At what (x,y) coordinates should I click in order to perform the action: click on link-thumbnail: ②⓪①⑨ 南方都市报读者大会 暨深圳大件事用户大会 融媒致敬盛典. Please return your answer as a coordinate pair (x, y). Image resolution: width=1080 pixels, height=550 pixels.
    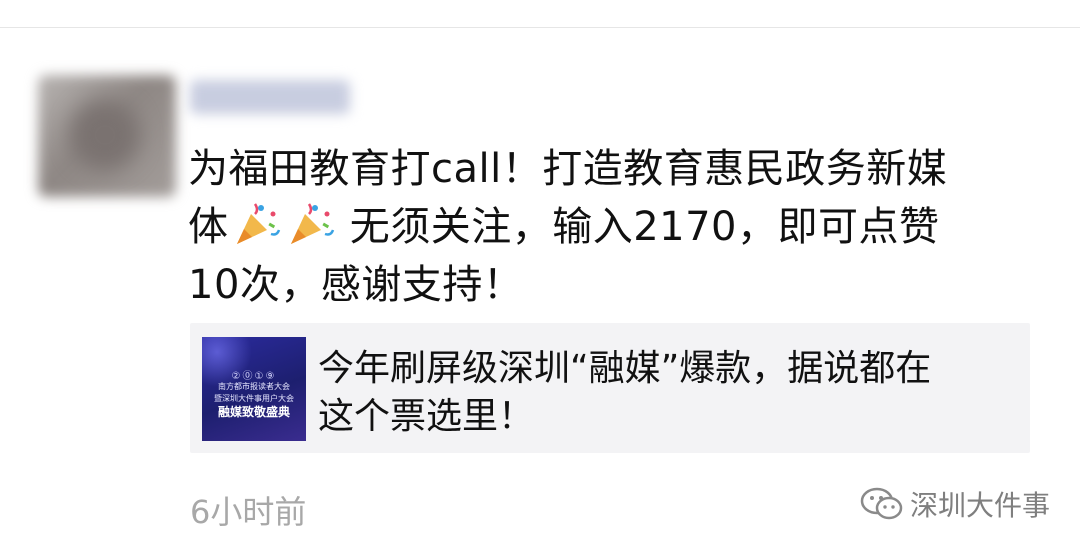
    Looking at the image, I should click on (254, 389).